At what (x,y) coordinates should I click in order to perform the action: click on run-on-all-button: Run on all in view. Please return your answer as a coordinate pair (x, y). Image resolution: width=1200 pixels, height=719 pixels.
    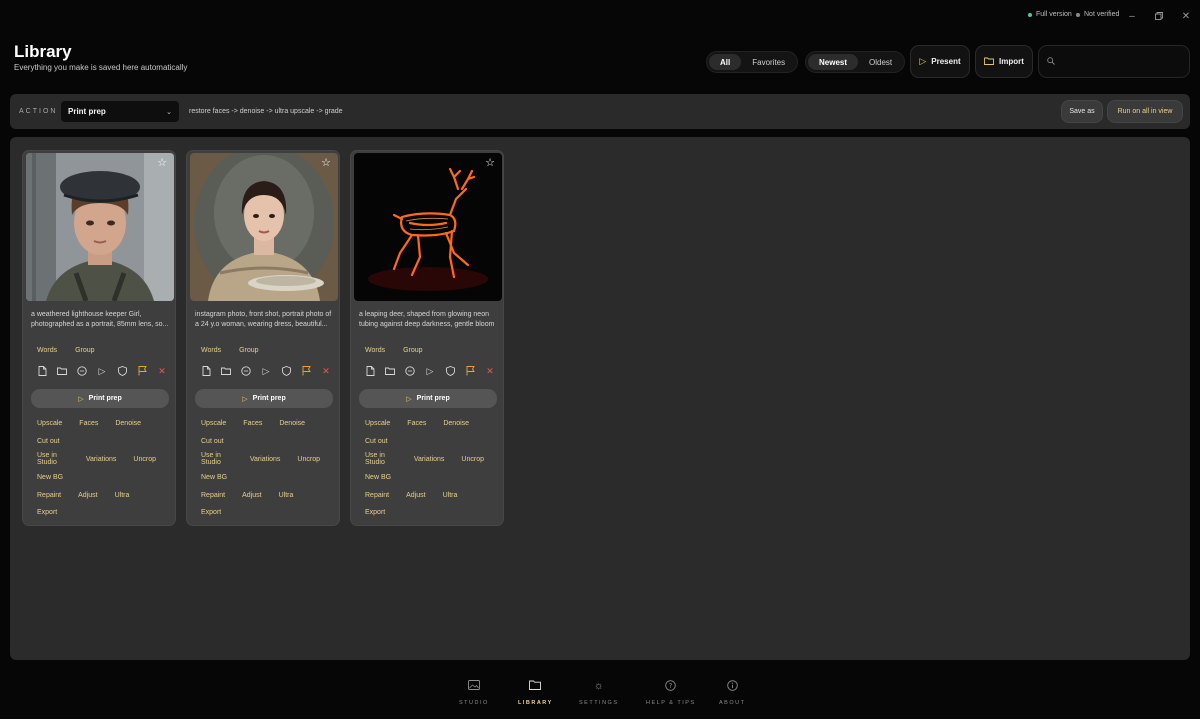
    Looking at the image, I should click on (1145, 111).